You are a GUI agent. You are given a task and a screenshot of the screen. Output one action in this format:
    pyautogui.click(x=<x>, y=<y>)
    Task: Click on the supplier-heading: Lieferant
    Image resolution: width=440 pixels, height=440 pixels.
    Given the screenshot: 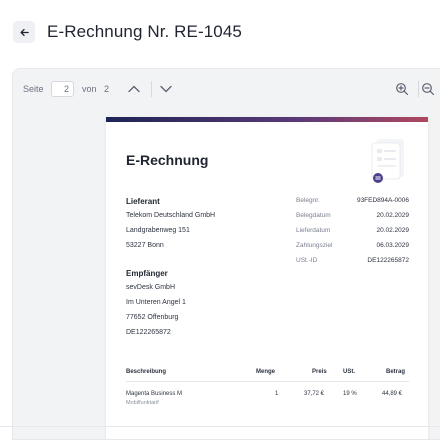 What is the action you would take?
    pyautogui.click(x=143, y=201)
    